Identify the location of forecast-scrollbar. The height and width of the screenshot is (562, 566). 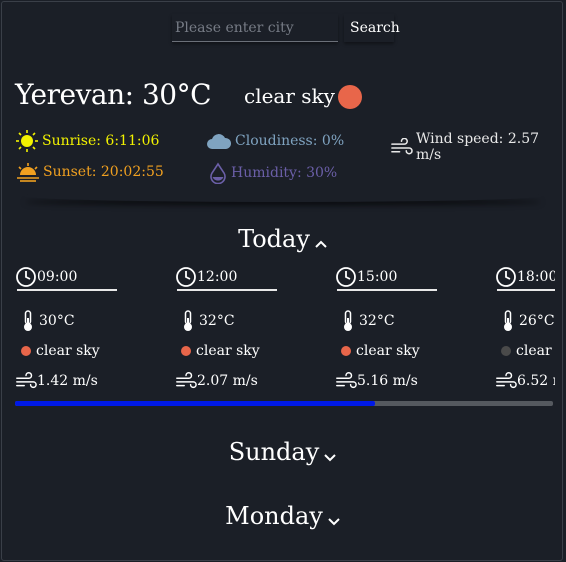
(284, 403).